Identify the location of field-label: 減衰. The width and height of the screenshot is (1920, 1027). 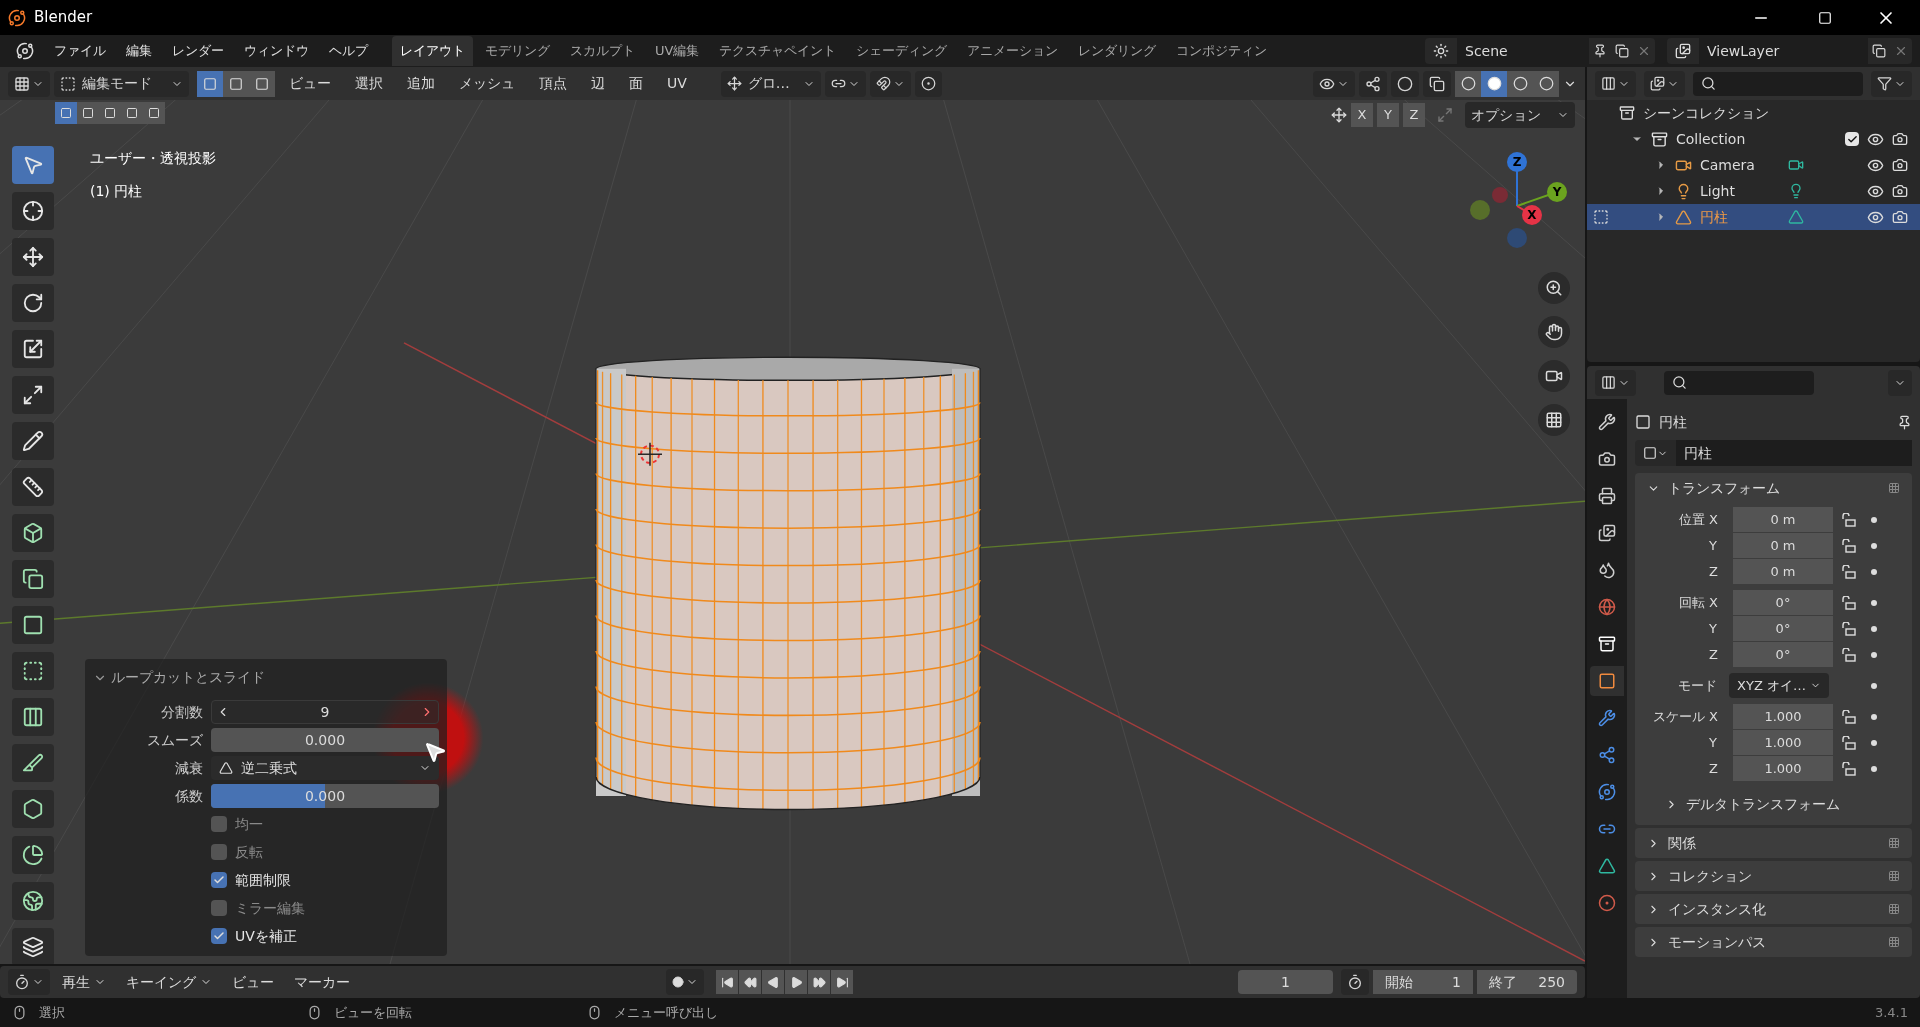
(188, 768).